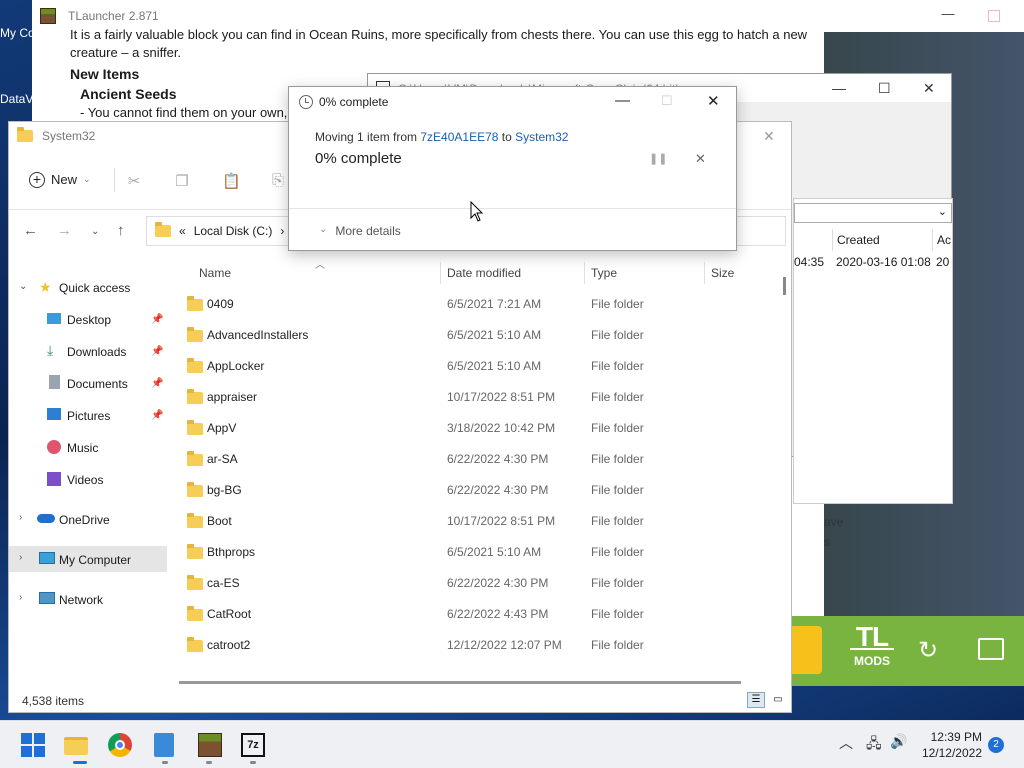 The height and width of the screenshot is (768, 1024). What do you see at coordinates (88, 287) in the screenshot?
I see `sidebar-item-quick-access: ⌄ ★ Quick access` at bounding box center [88, 287].